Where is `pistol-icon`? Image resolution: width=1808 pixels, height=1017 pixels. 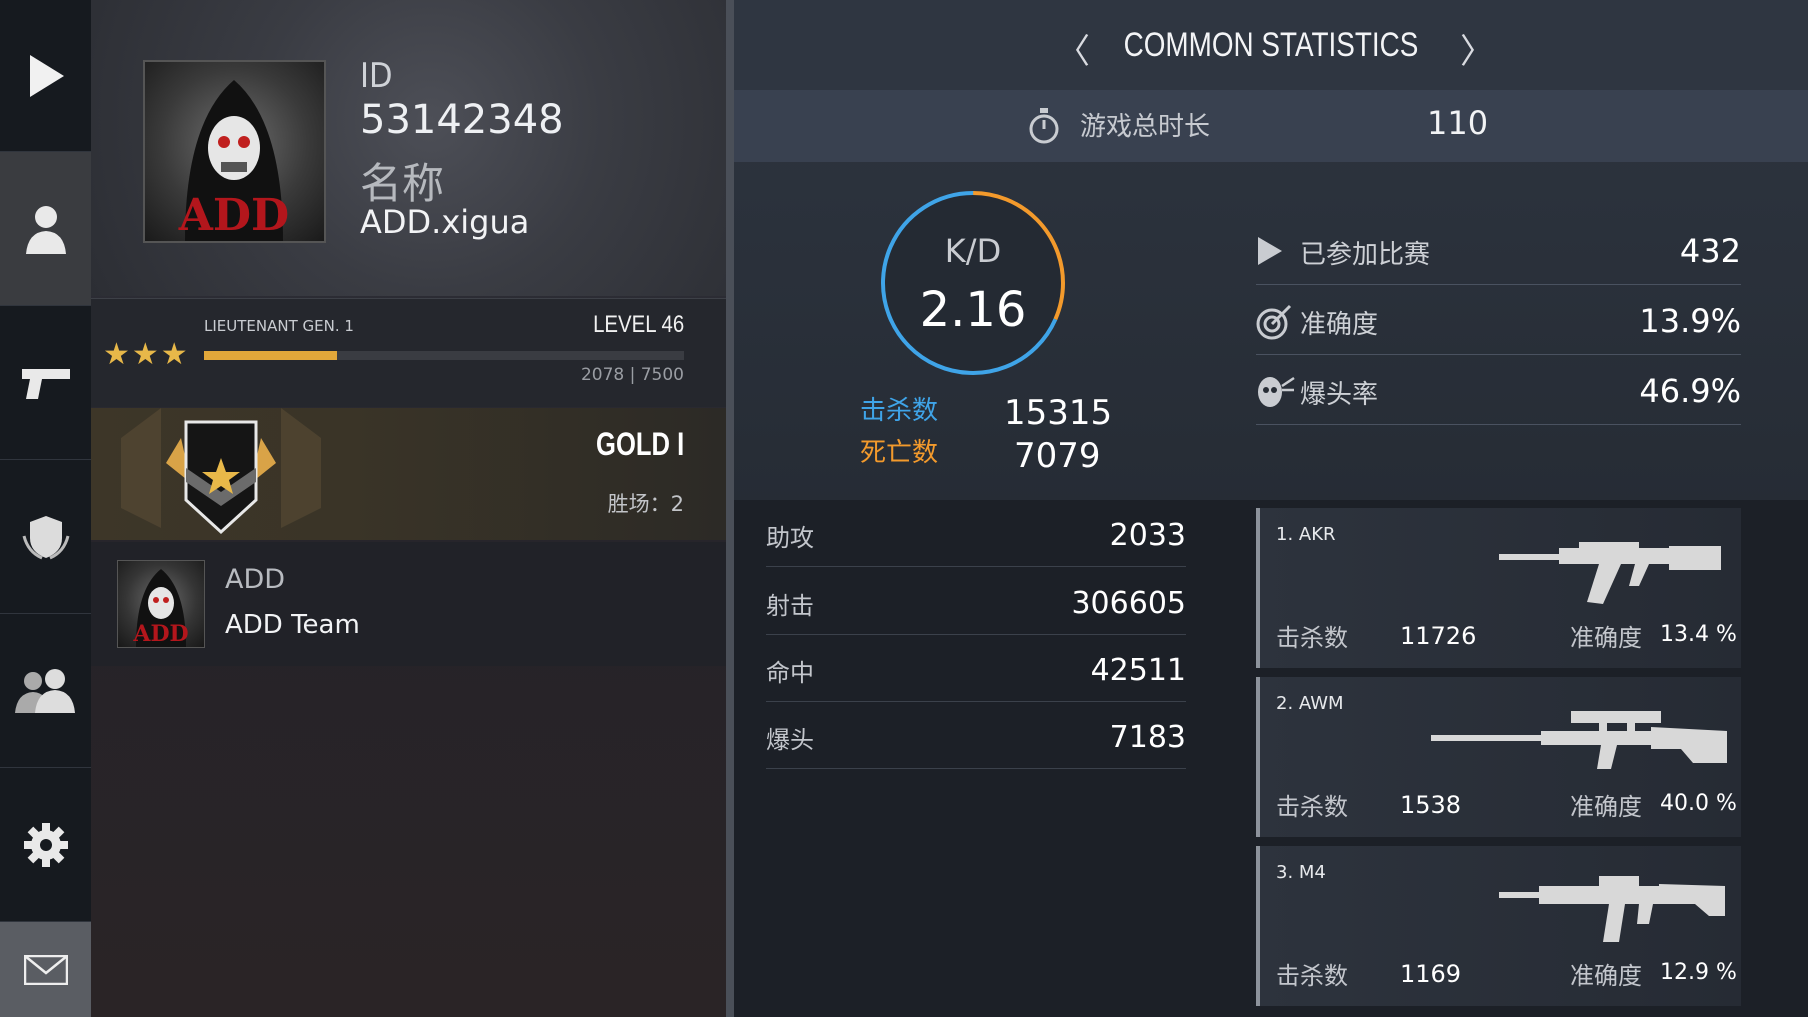
pistol-icon is located at coordinates (45, 383).